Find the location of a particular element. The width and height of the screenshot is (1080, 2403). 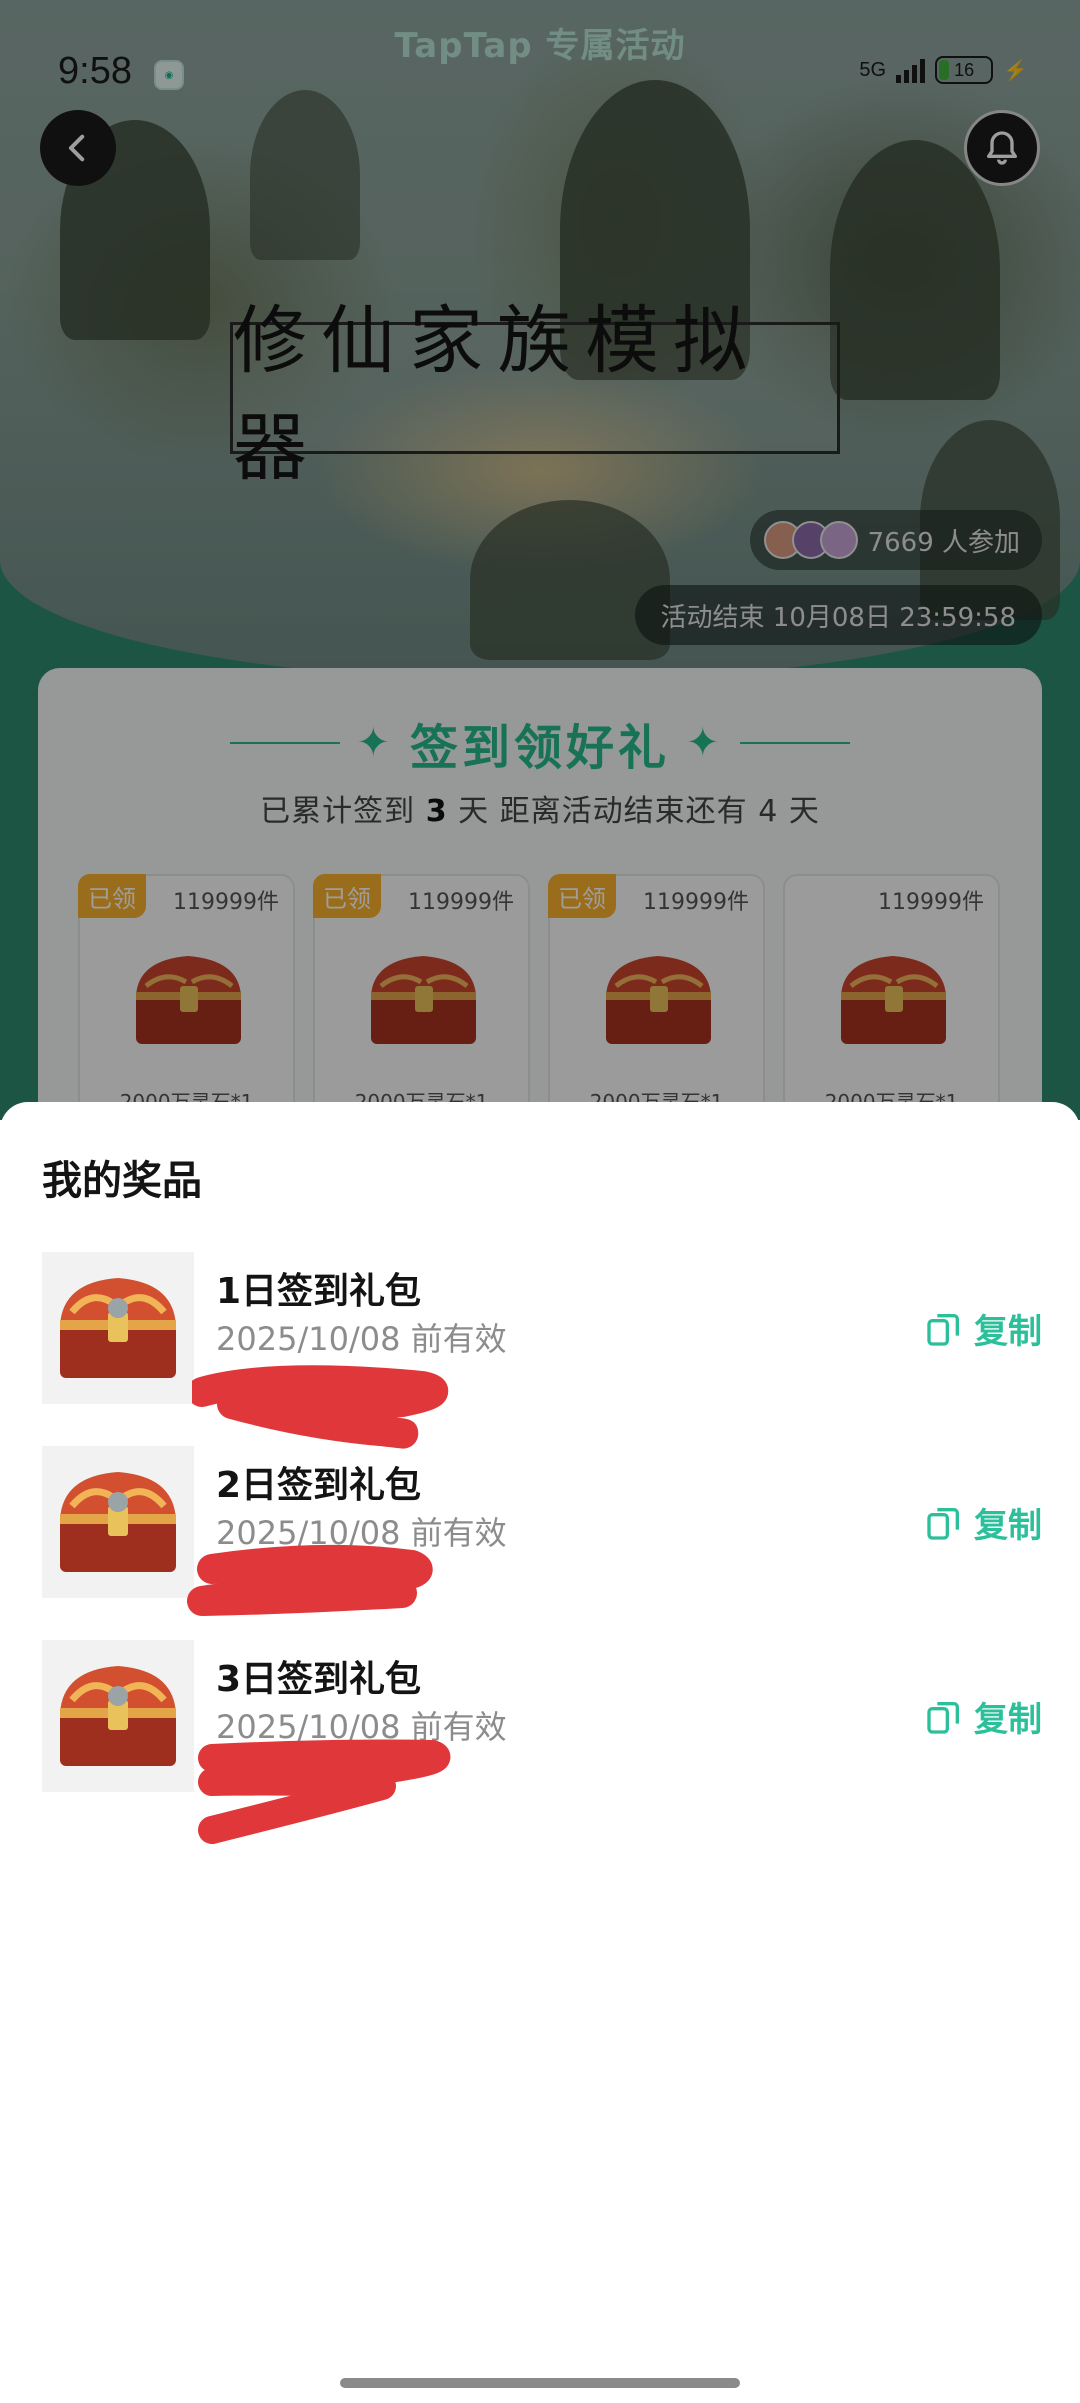

sheet-title: 我的奖品 is located at coordinates (122, 1181).